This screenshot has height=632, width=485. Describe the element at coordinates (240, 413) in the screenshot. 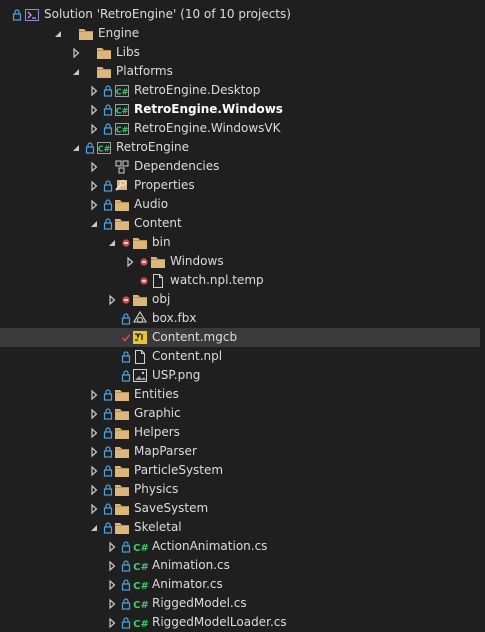

I see `tree-row-folder-graphic: Graphic` at that location.